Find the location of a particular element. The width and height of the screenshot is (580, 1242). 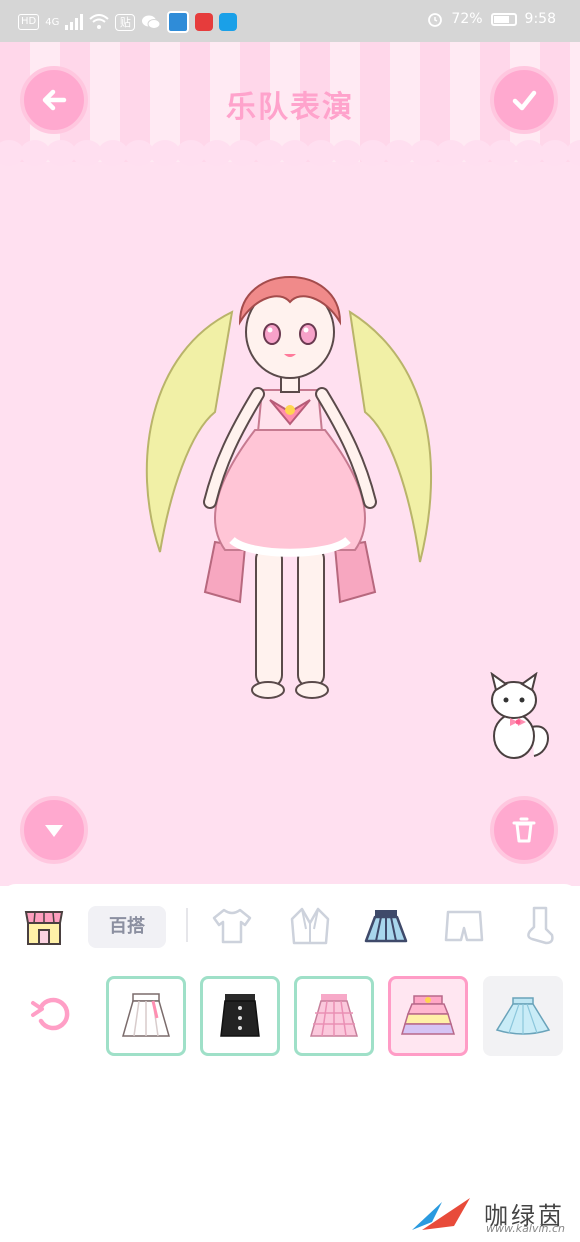

black-skirt-icon is located at coordinates (240, 1015).